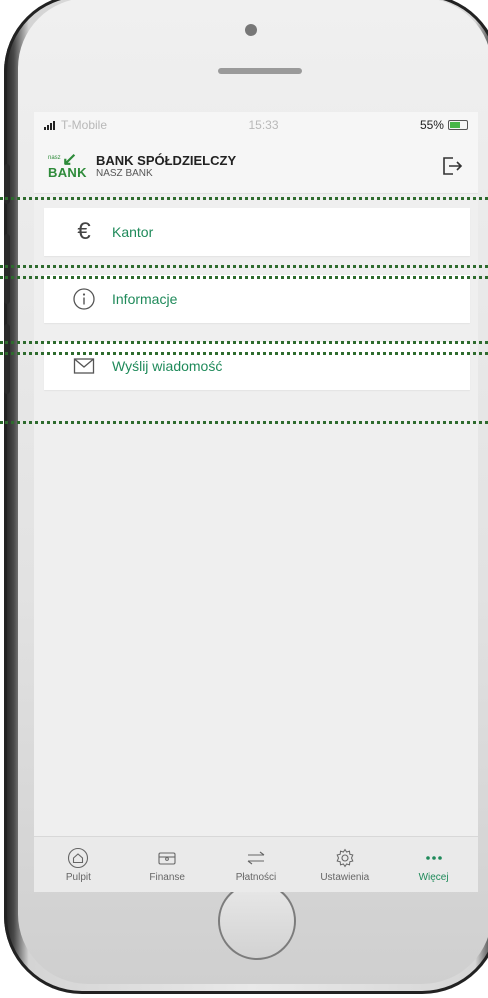  What do you see at coordinates (167, 877) in the screenshot?
I see `tab-label: Finanse` at bounding box center [167, 877].